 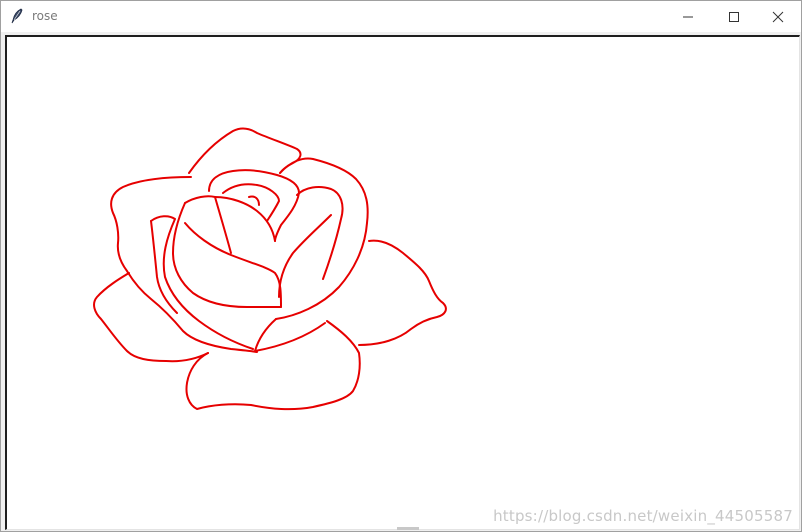 I want to click on close-button, so click(x=778, y=16).